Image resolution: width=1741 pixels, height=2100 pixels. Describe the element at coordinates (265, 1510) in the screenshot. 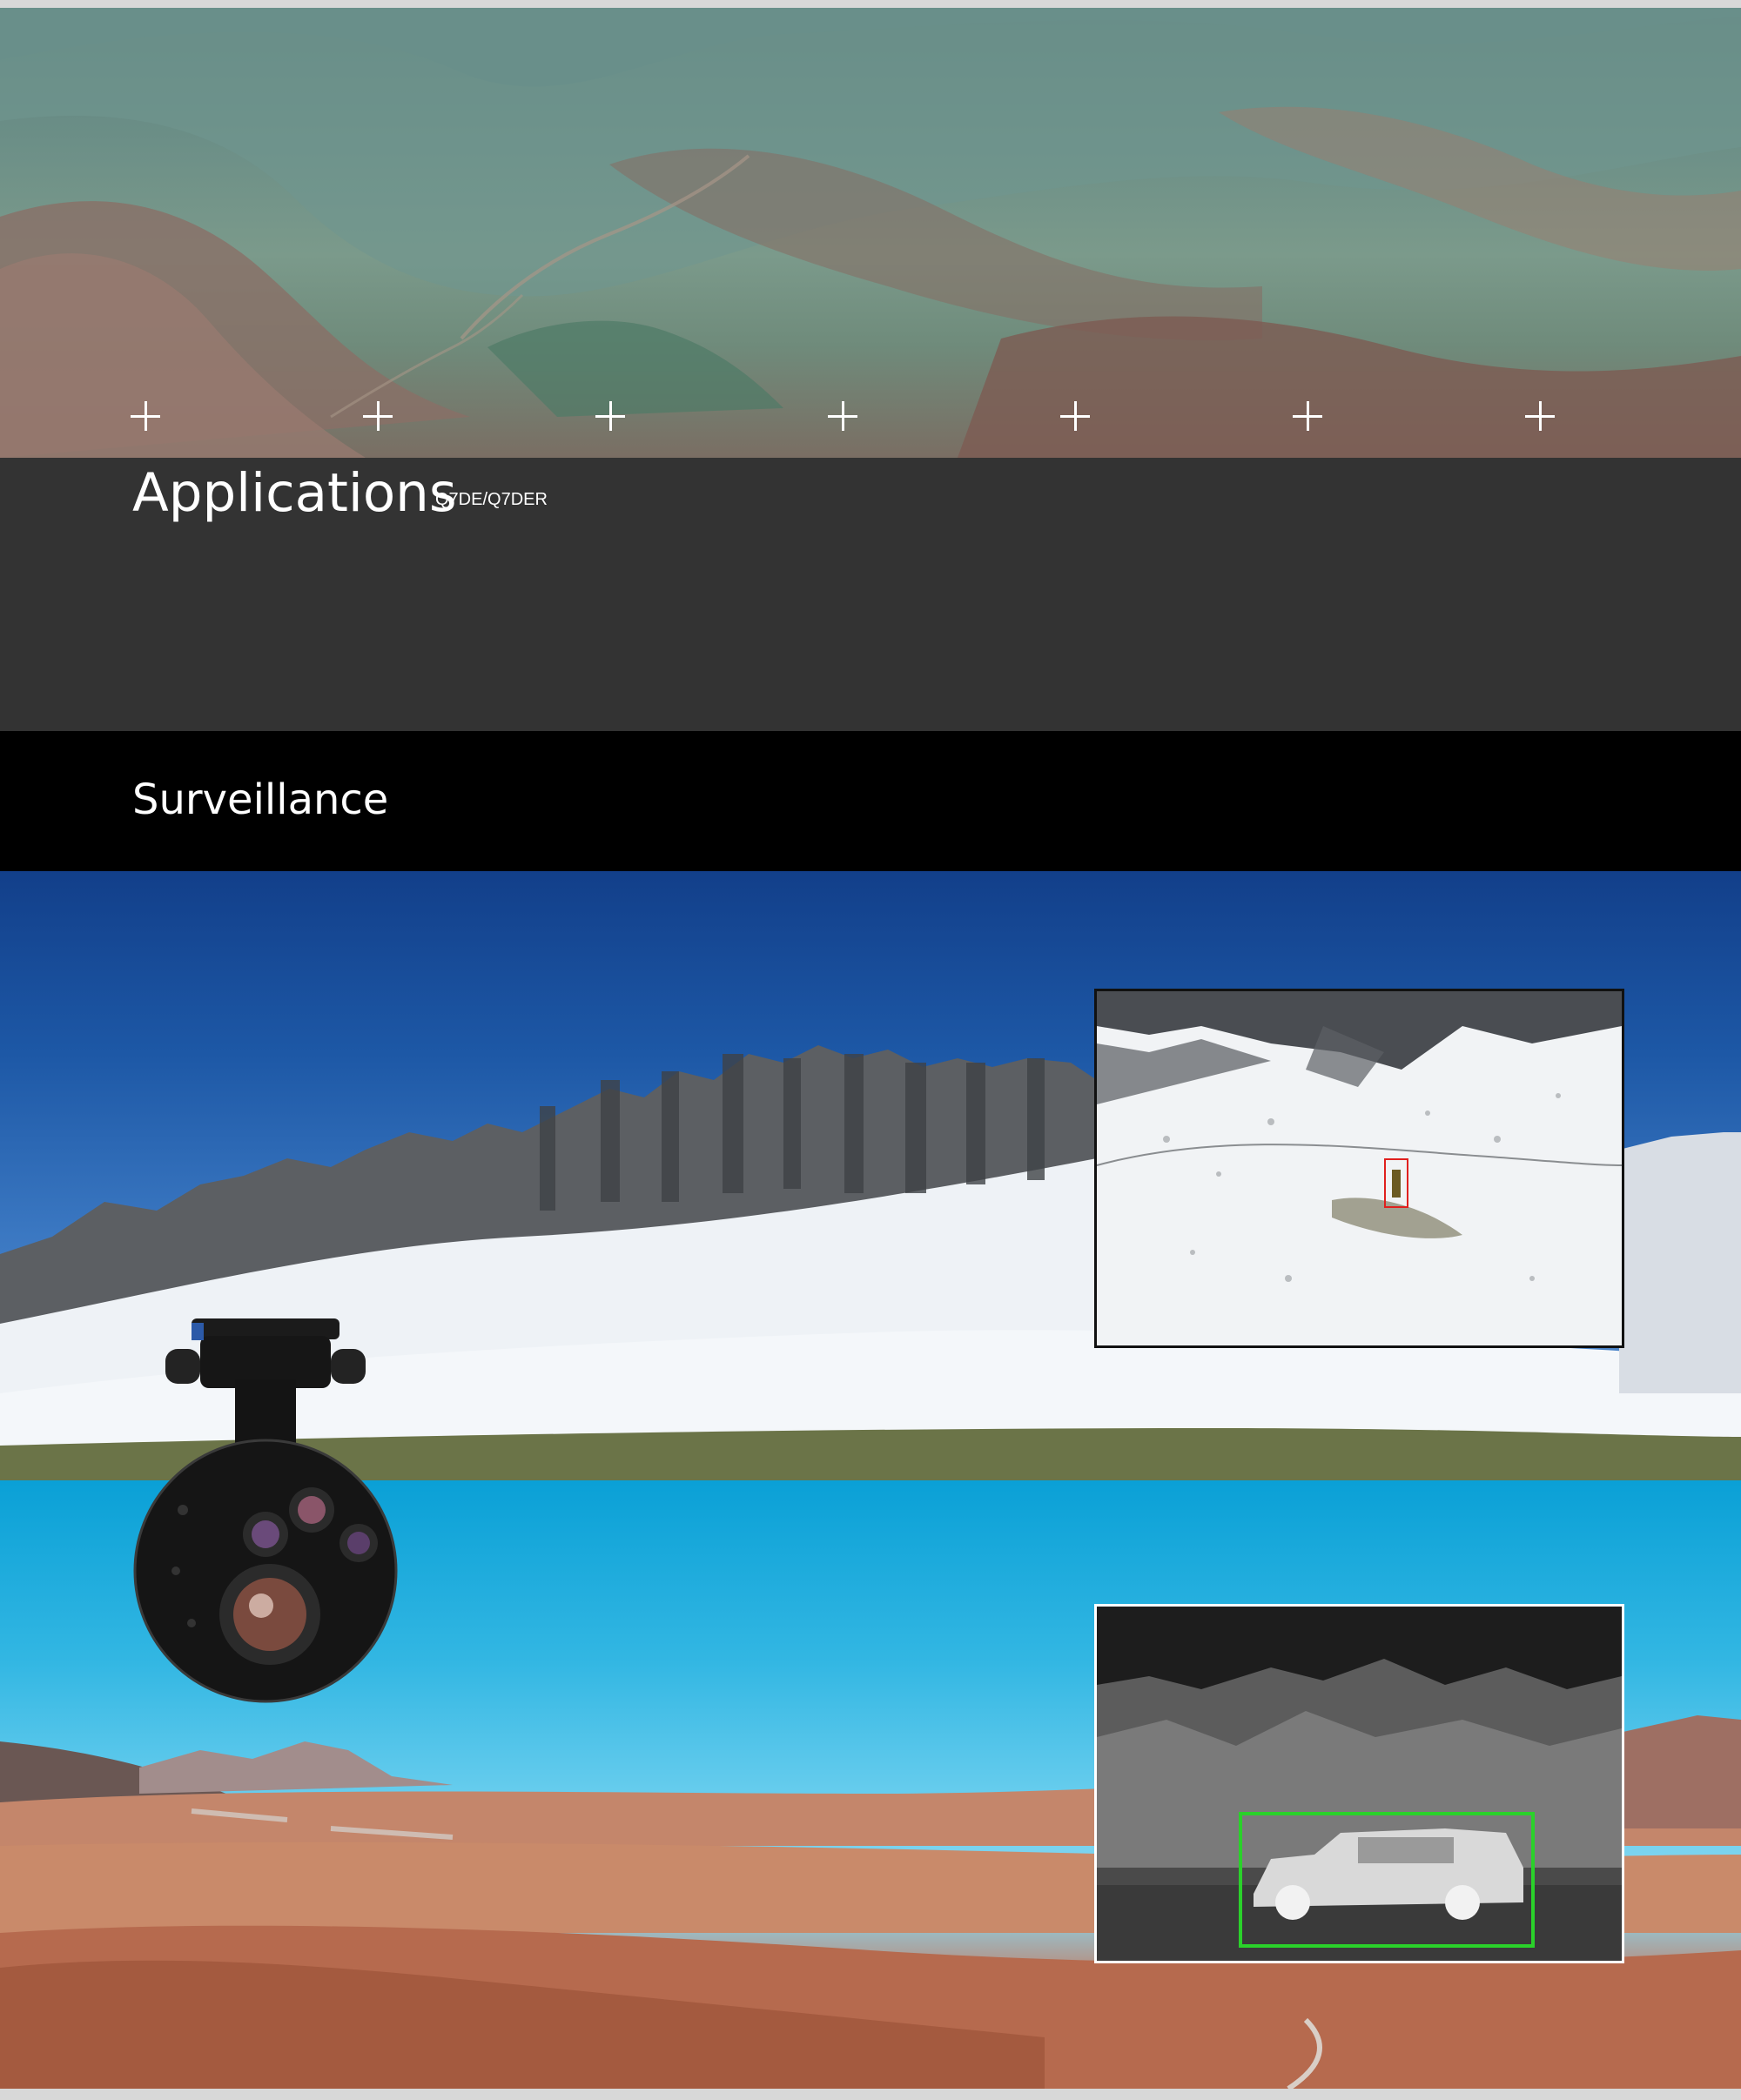

I see `gimbal-camera-icon` at that location.